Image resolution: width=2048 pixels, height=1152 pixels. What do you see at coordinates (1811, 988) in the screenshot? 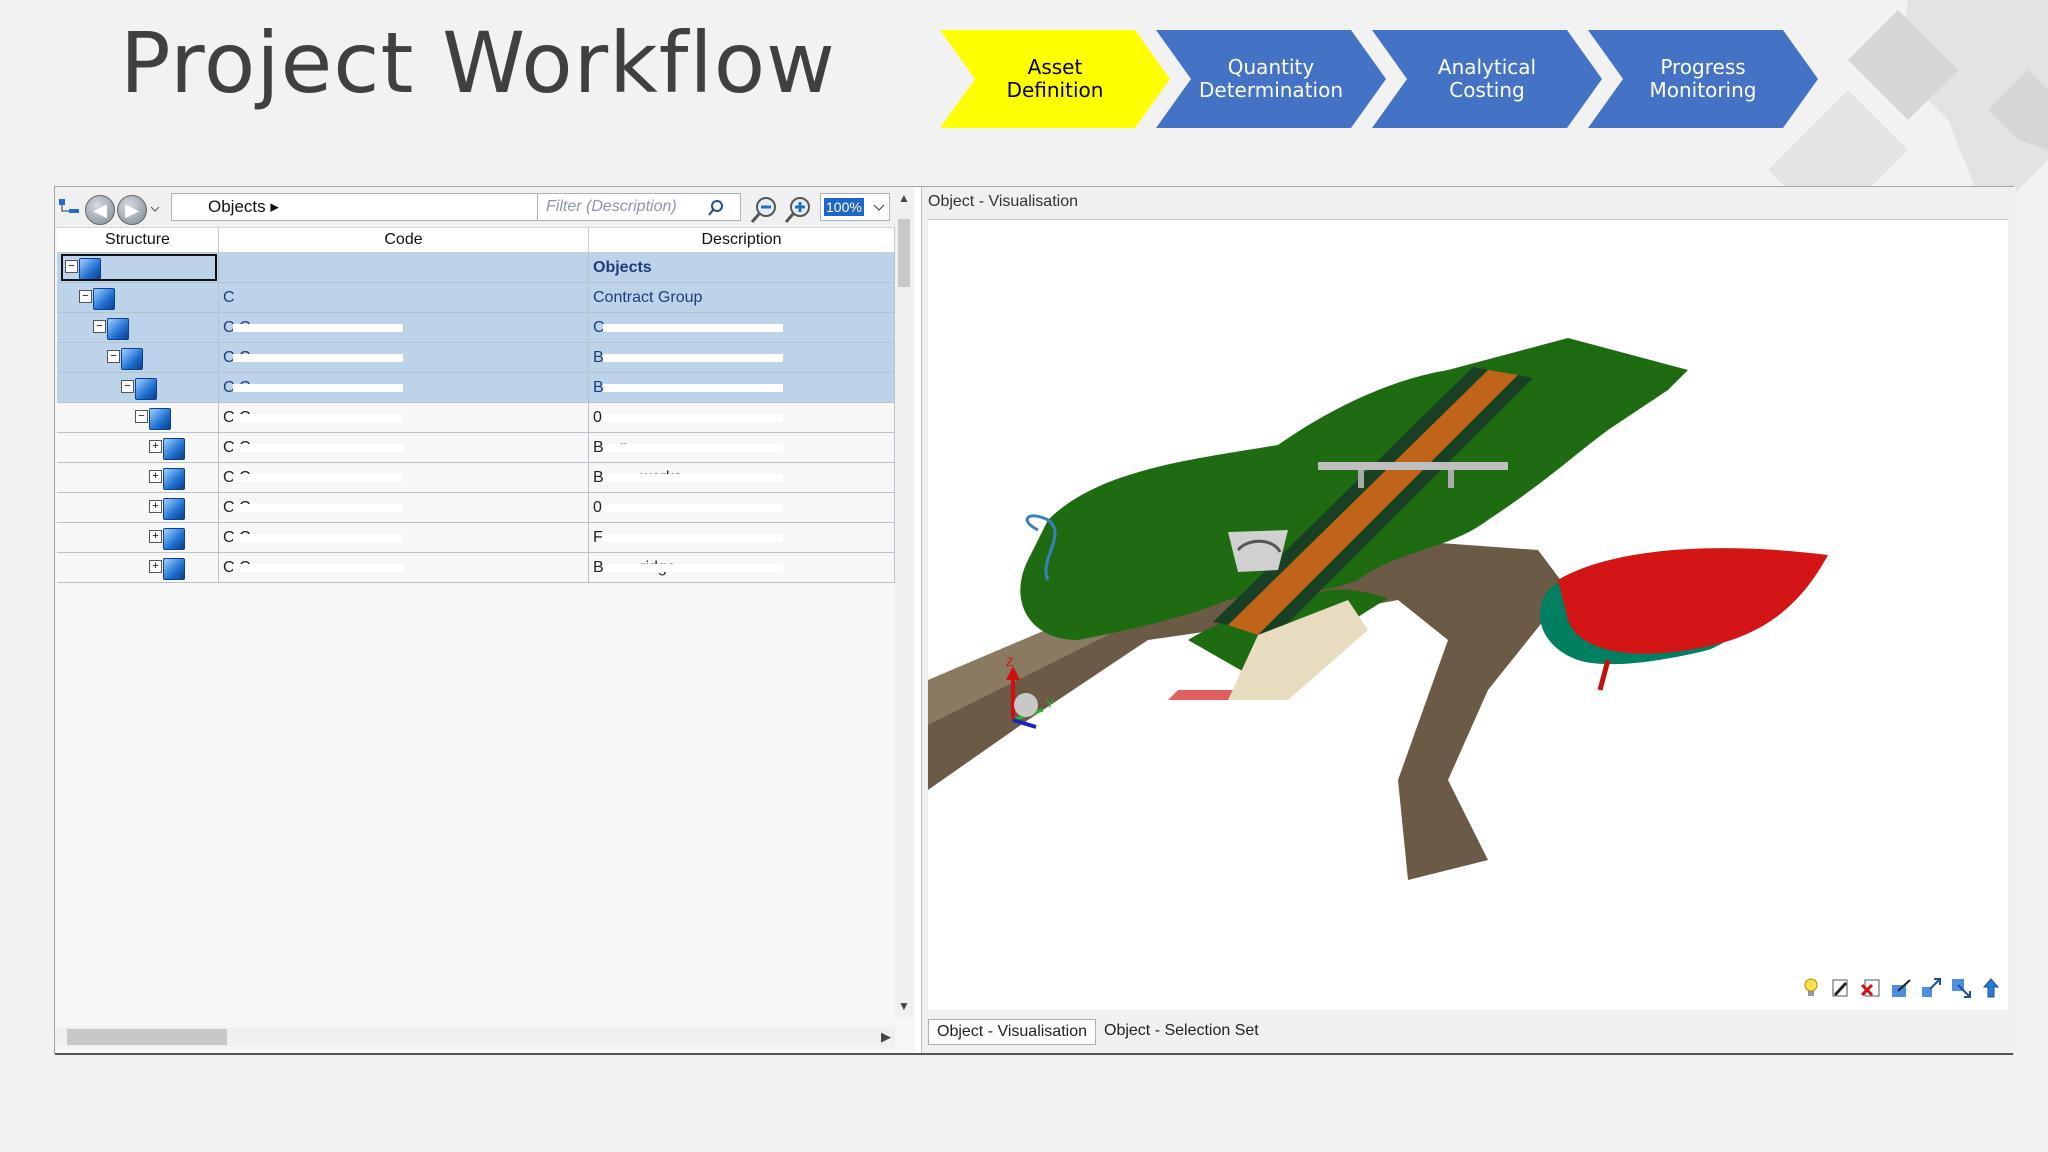
I see `light-icon` at bounding box center [1811, 988].